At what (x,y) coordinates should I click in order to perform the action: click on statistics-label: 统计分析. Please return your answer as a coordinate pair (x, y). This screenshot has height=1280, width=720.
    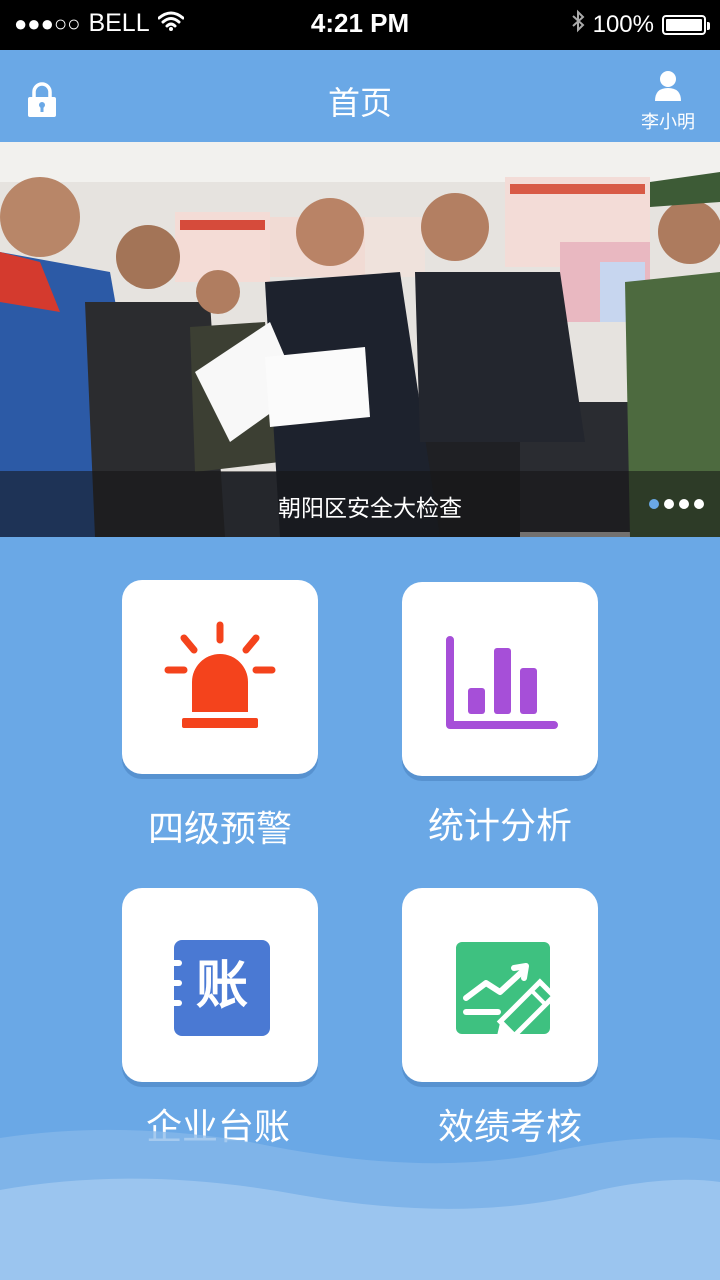
    Looking at the image, I should click on (499, 826).